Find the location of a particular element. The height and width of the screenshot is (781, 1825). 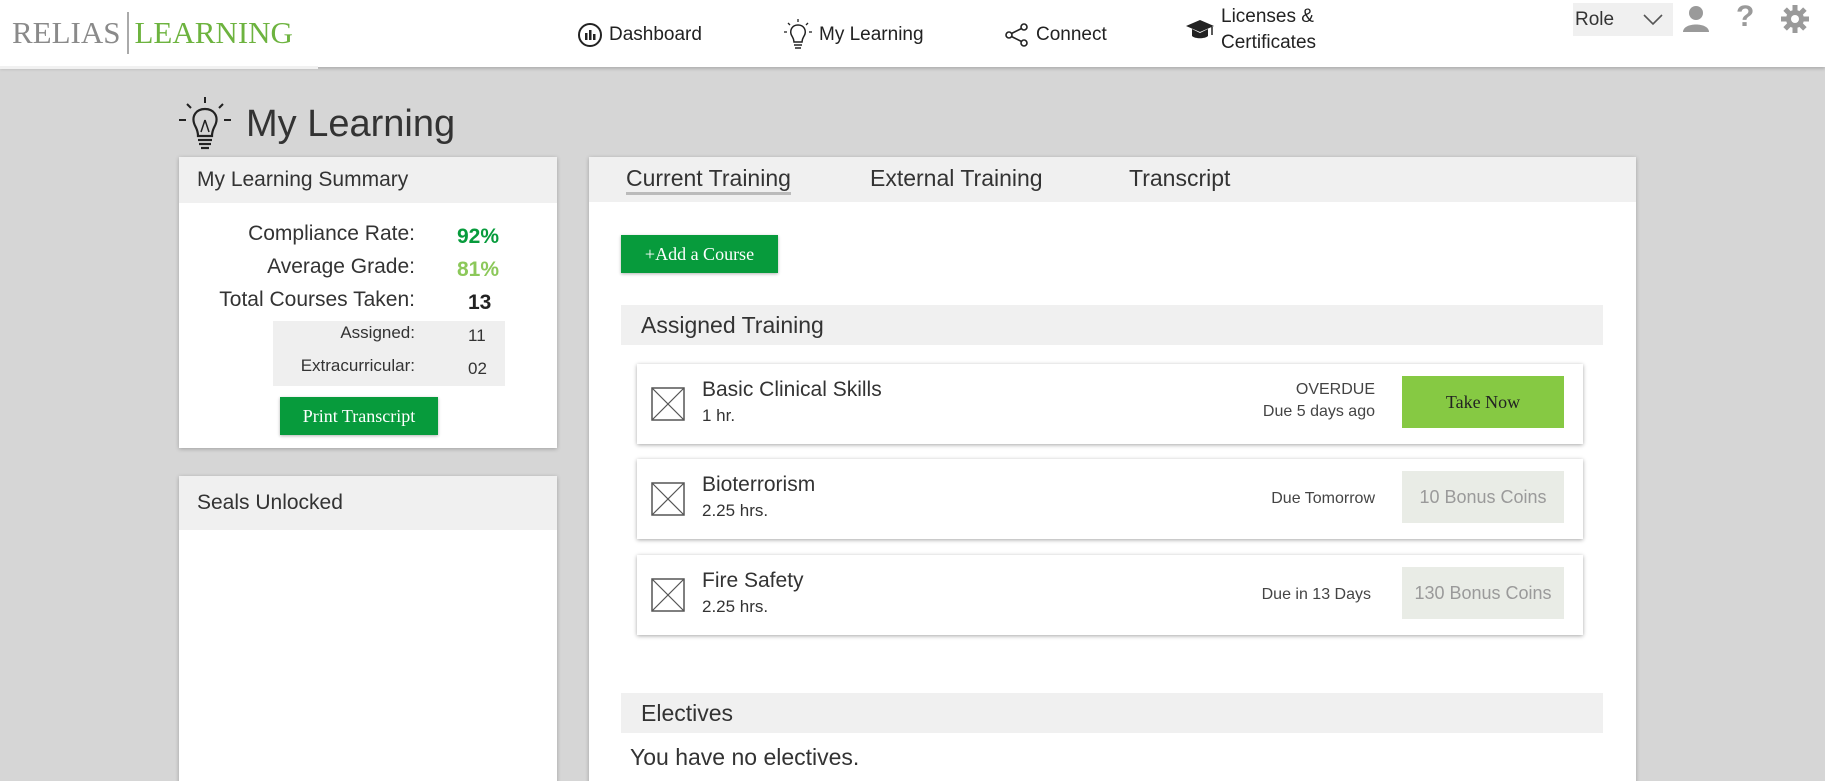

page-title-text: My Learning is located at coordinates (351, 123).